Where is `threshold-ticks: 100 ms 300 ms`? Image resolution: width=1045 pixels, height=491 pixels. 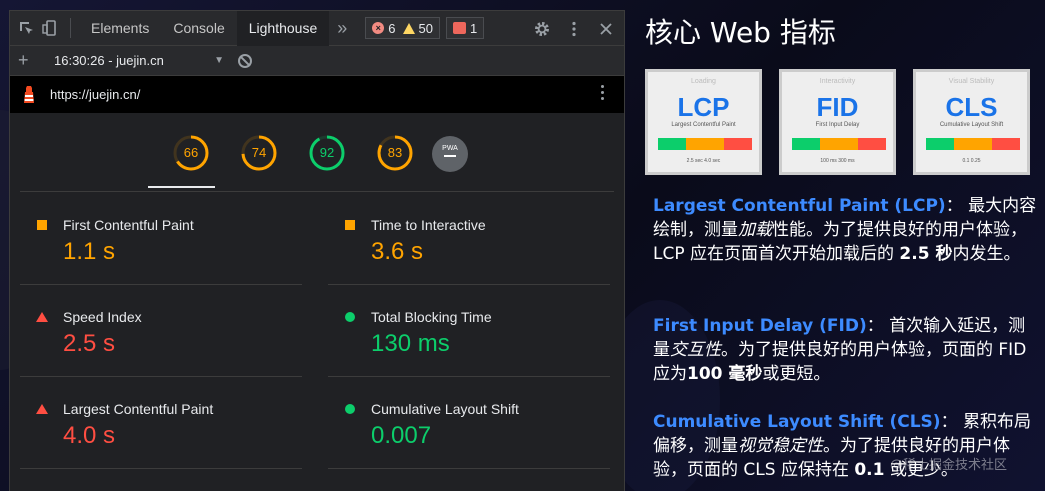
threshold-ticks: 100 ms 300 ms is located at coordinates (837, 161).